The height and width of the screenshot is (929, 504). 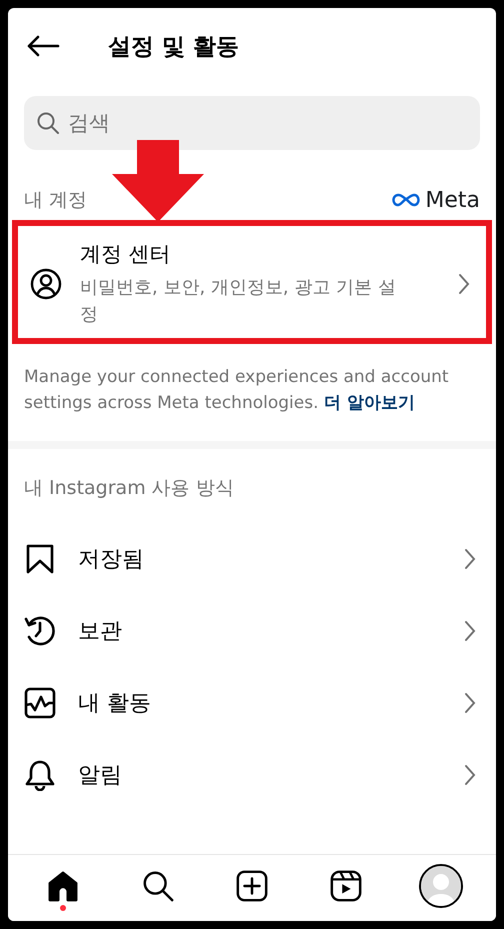 What do you see at coordinates (452, 200) in the screenshot?
I see `brand-name: Meta` at bounding box center [452, 200].